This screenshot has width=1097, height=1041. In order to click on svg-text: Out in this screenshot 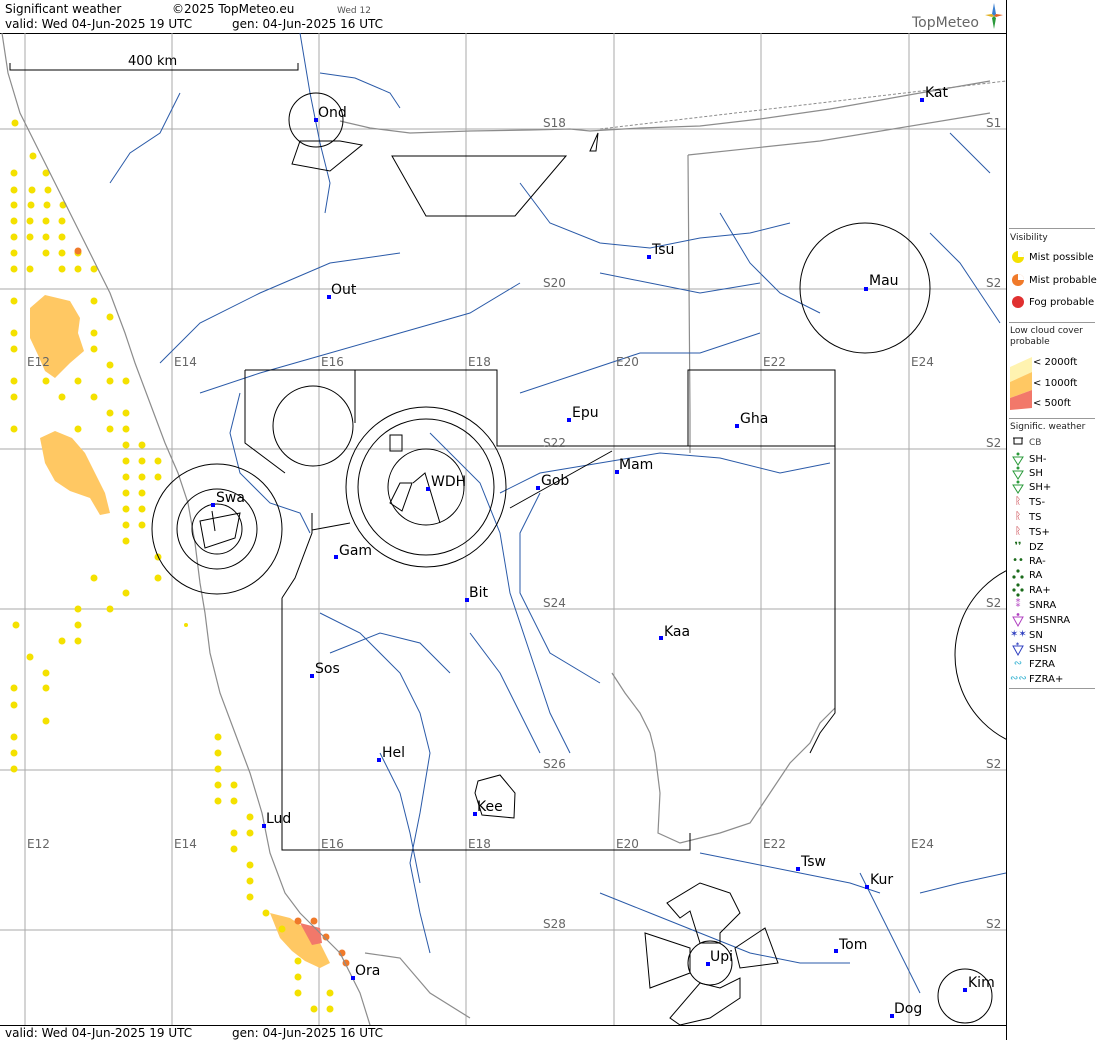, I will do `click(344, 290)`.